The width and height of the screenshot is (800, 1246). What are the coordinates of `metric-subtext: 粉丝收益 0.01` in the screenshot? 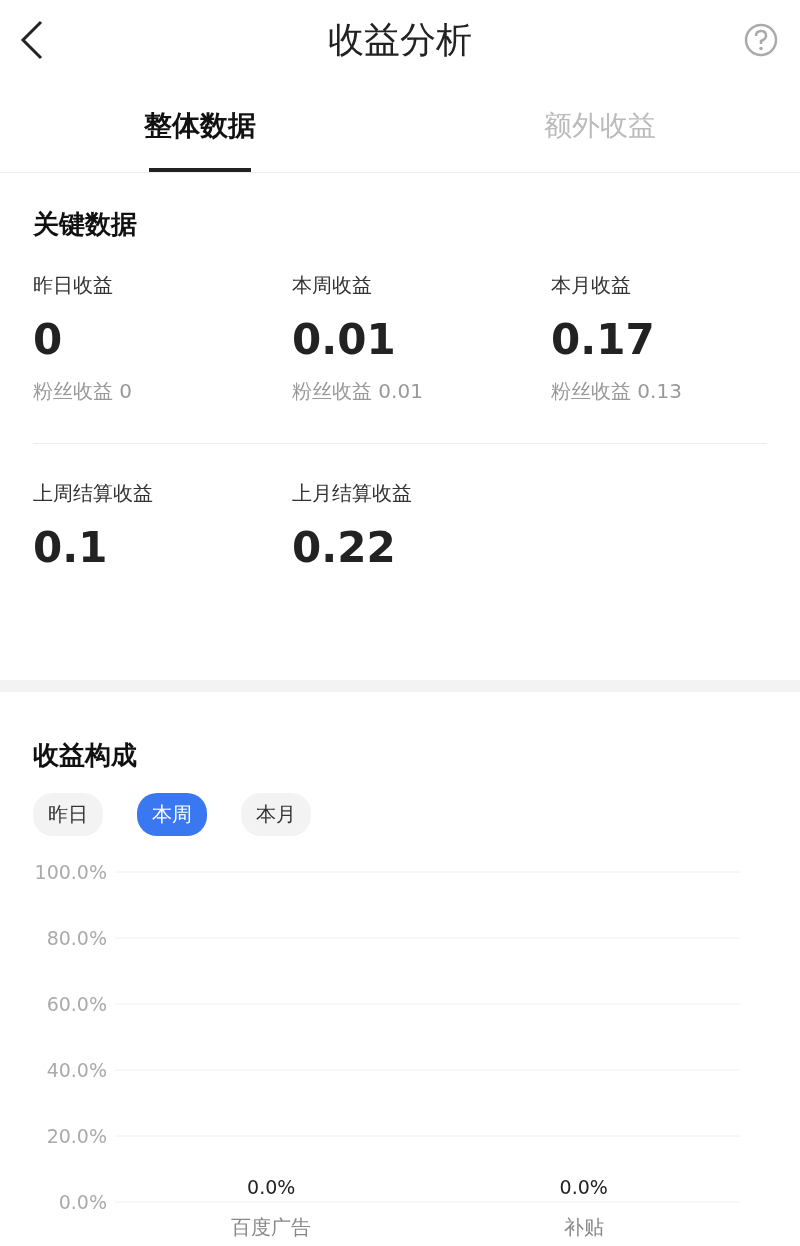 It's located at (357, 391).